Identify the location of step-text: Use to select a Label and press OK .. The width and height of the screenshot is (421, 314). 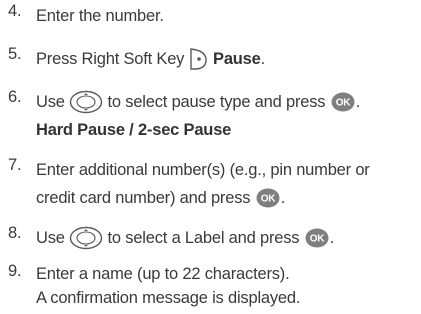
(227, 238).